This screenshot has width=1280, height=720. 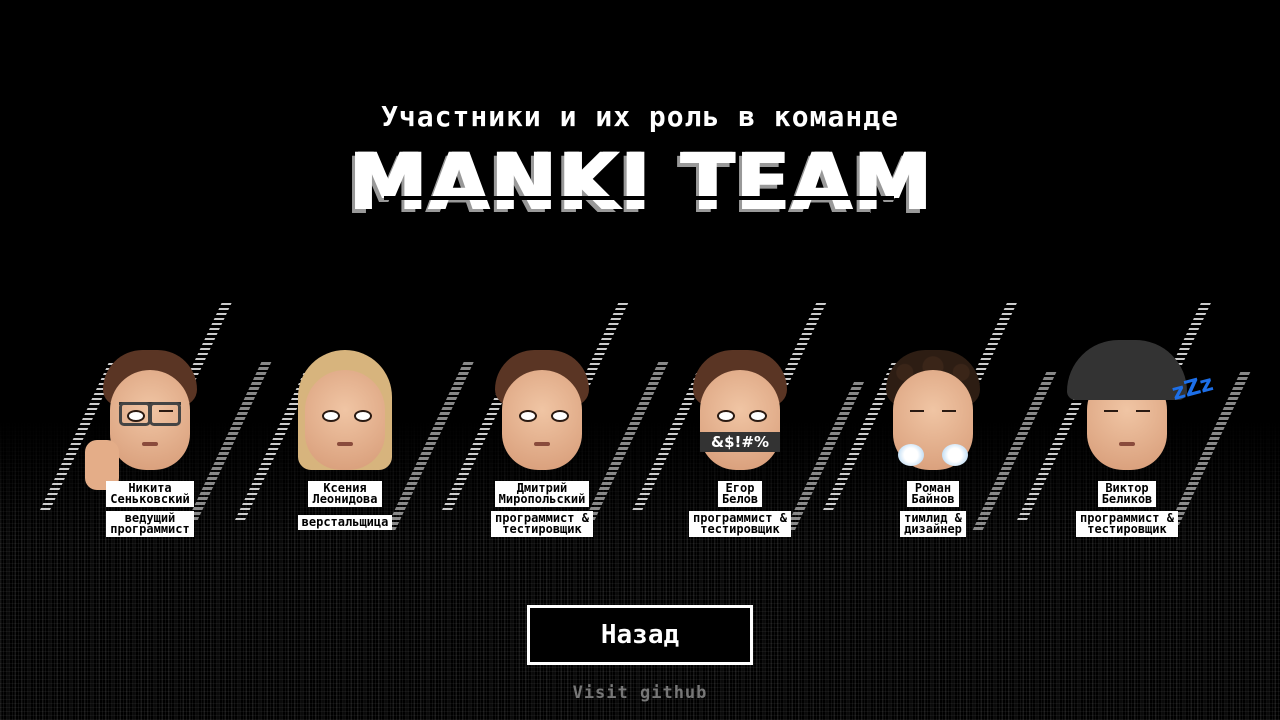 What do you see at coordinates (933, 524) in the screenshot?
I see `member-role: тимлид & дизайнер` at bounding box center [933, 524].